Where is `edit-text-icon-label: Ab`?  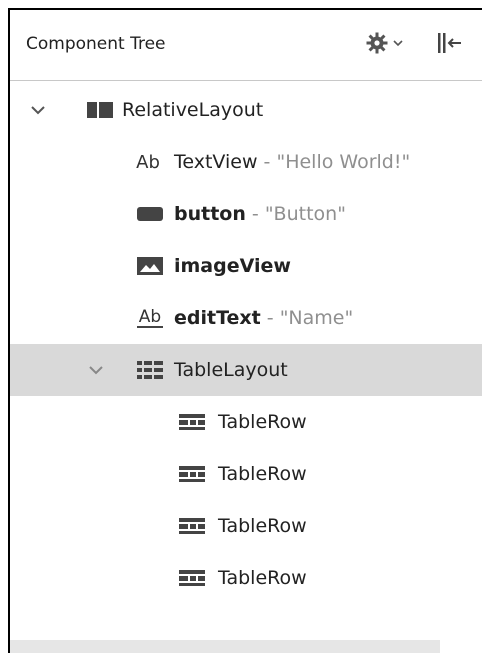 edit-text-icon-label: Ab is located at coordinates (150, 317).